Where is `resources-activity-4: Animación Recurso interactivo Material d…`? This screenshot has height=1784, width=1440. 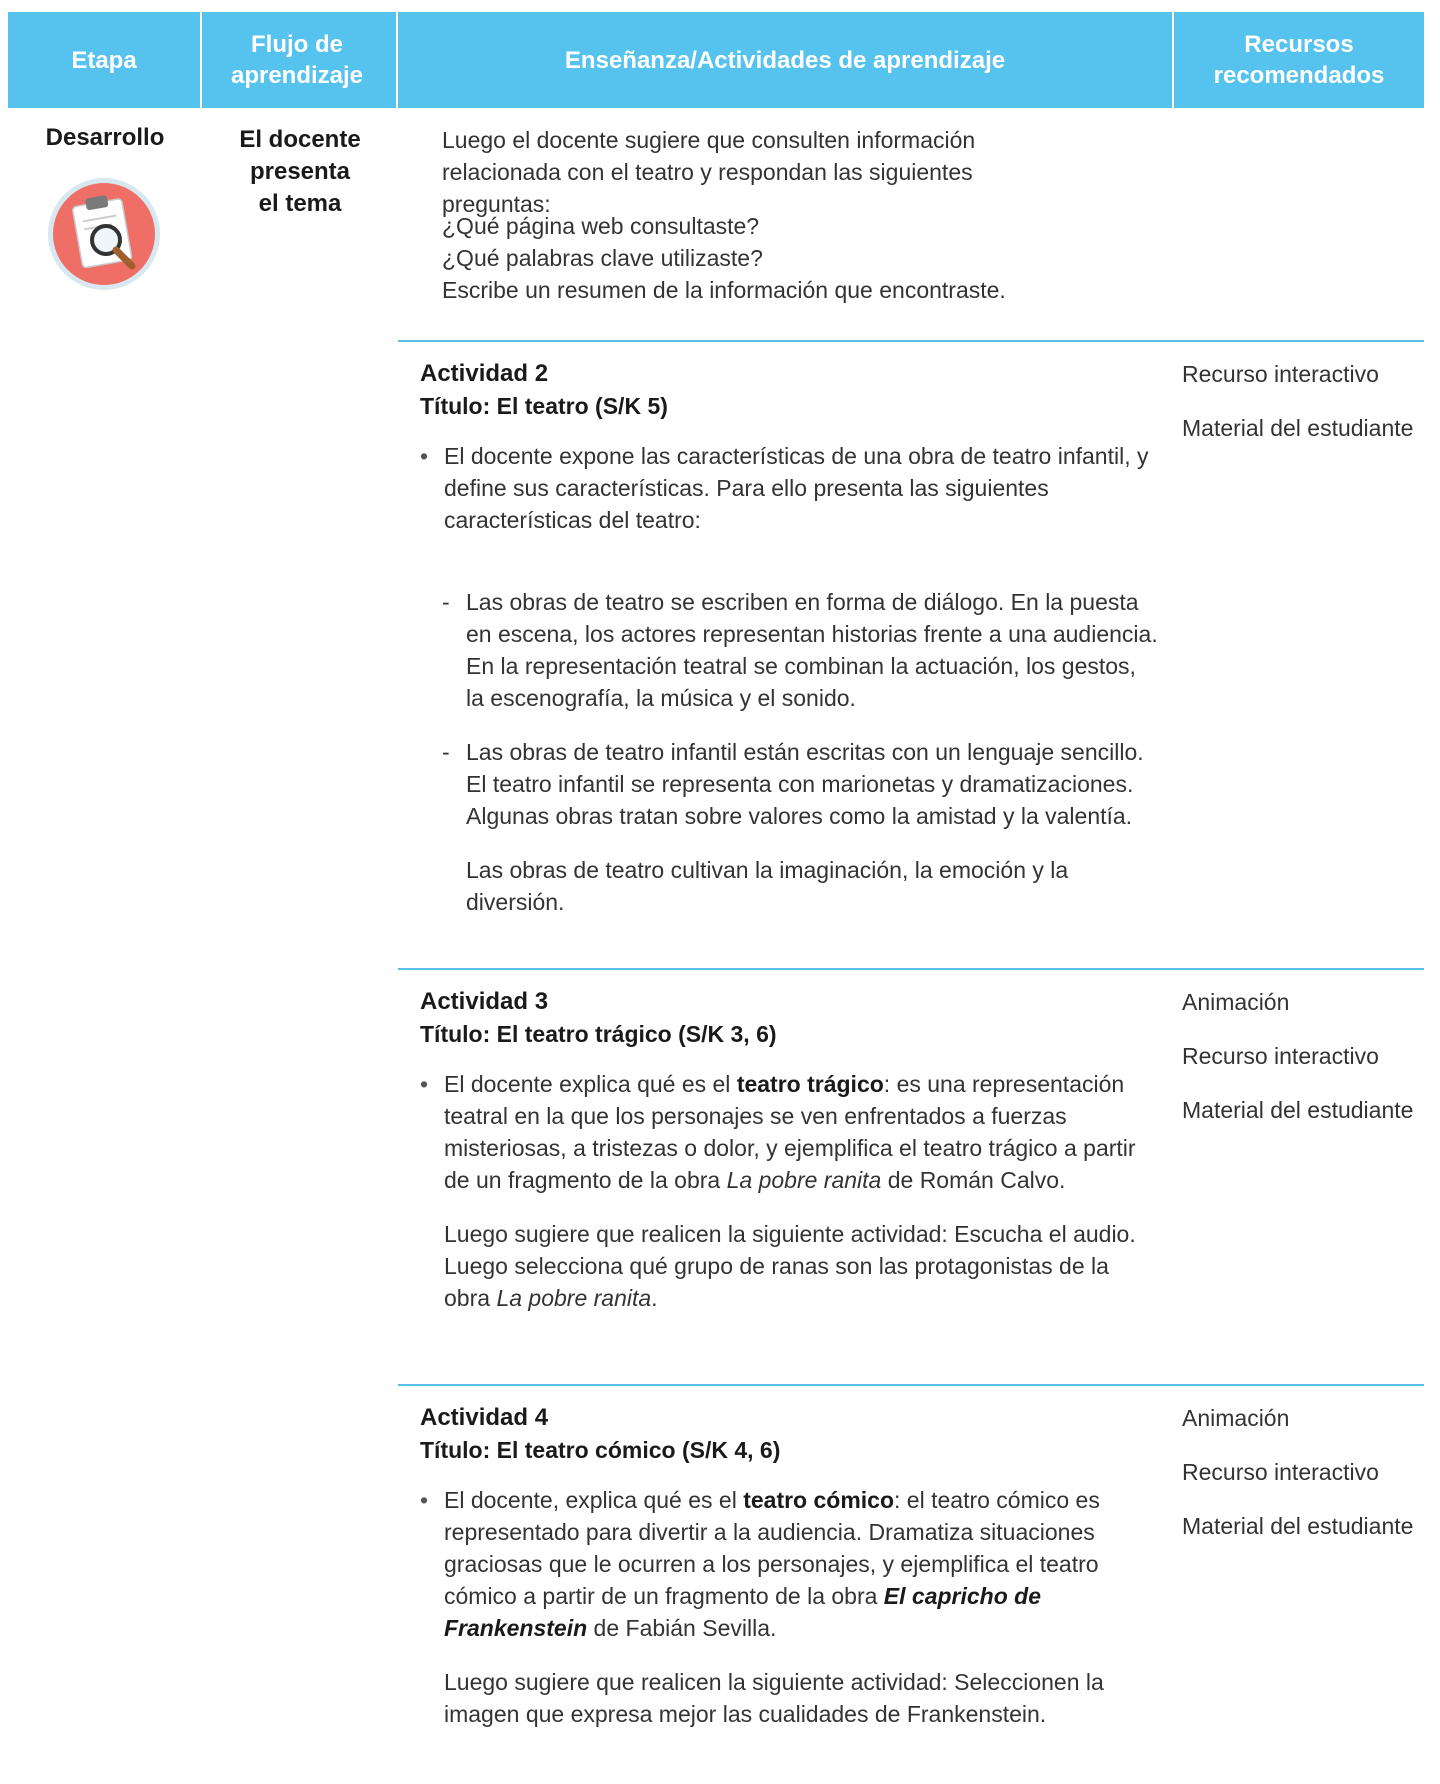 resources-activity-4: Animación Recurso interactivo Material d… is located at coordinates (1302, 1483).